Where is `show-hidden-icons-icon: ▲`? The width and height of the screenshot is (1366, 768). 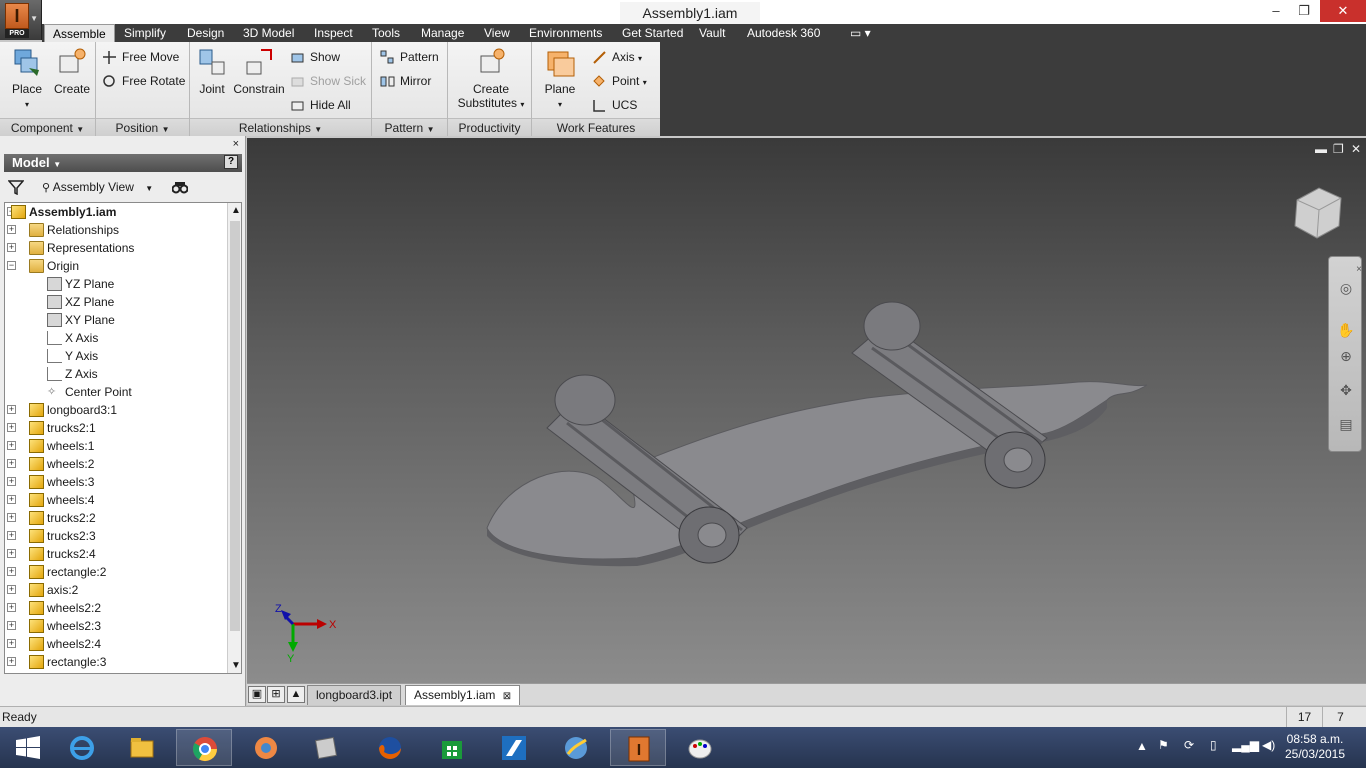 show-hidden-icons-icon: ▲ is located at coordinates (1142, 753).